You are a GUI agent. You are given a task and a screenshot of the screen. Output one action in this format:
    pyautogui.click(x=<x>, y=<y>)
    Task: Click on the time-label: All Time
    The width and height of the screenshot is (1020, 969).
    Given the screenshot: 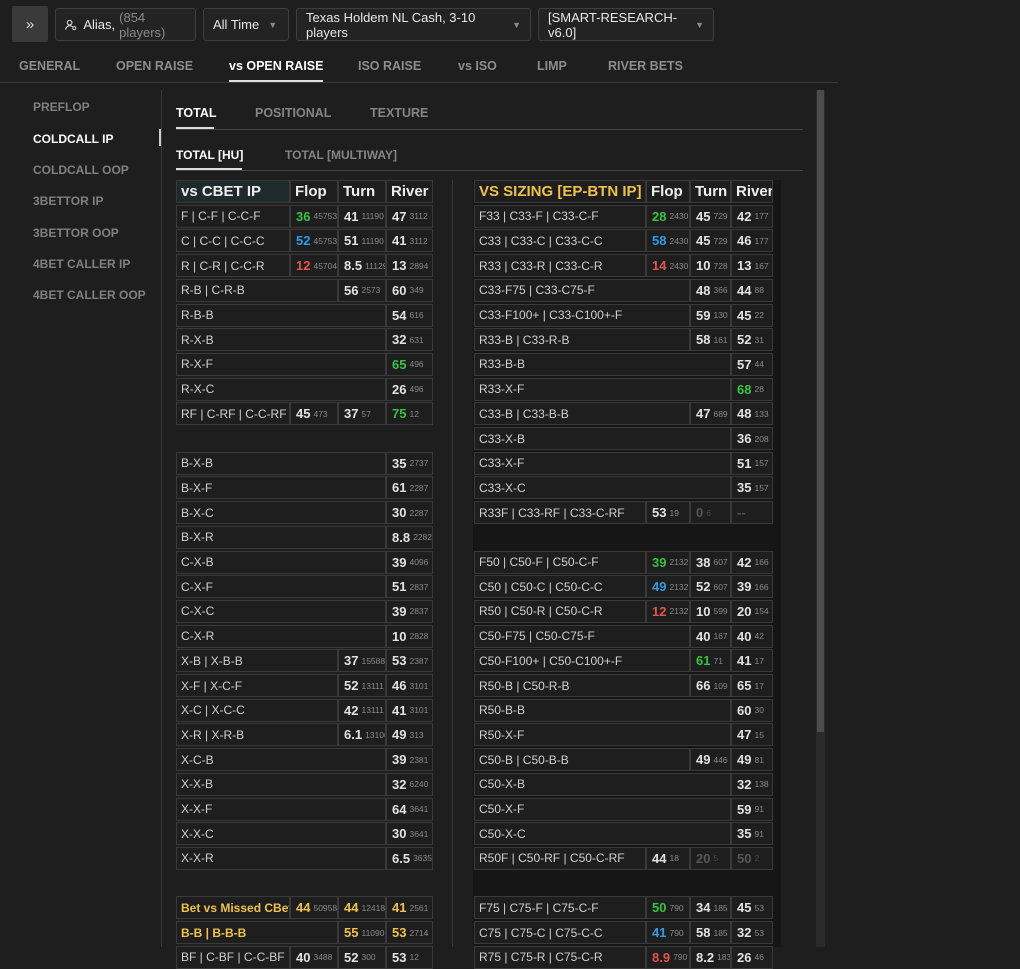 What is the action you would take?
    pyautogui.click(x=236, y=24)
    